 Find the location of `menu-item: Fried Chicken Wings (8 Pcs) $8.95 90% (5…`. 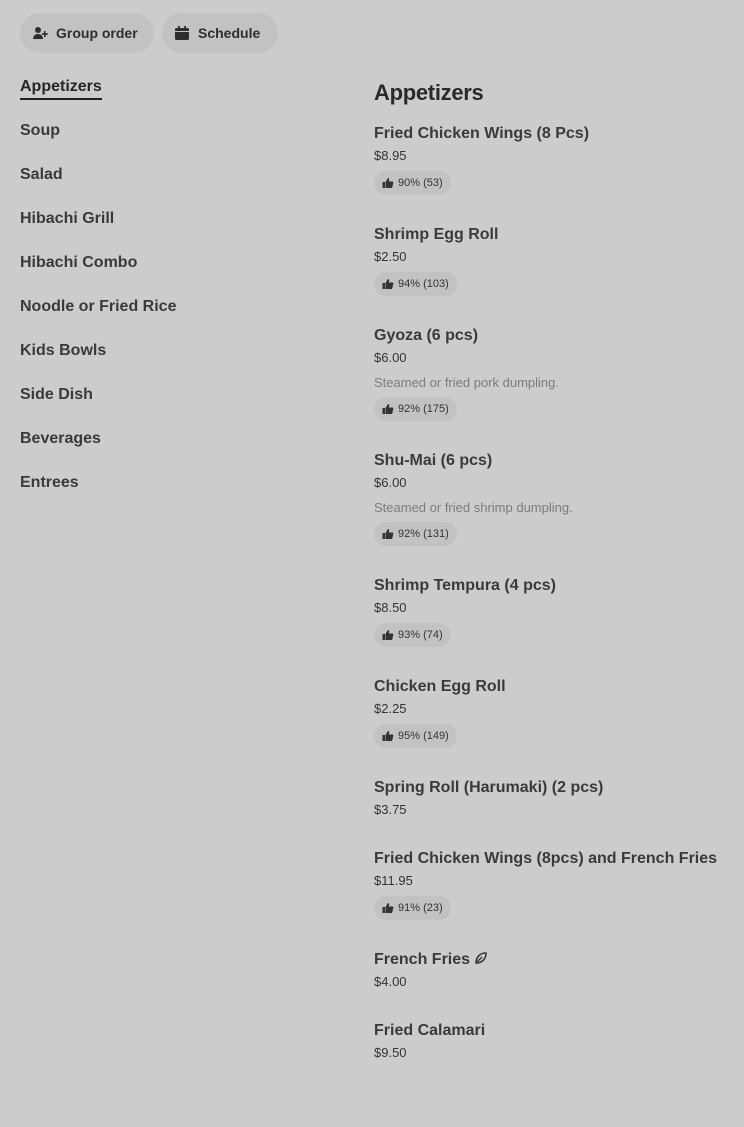

menu-item: Fried Chicken Wings (8 Pcs) $8.95 90% (5… is located at coordinates (554, 159).